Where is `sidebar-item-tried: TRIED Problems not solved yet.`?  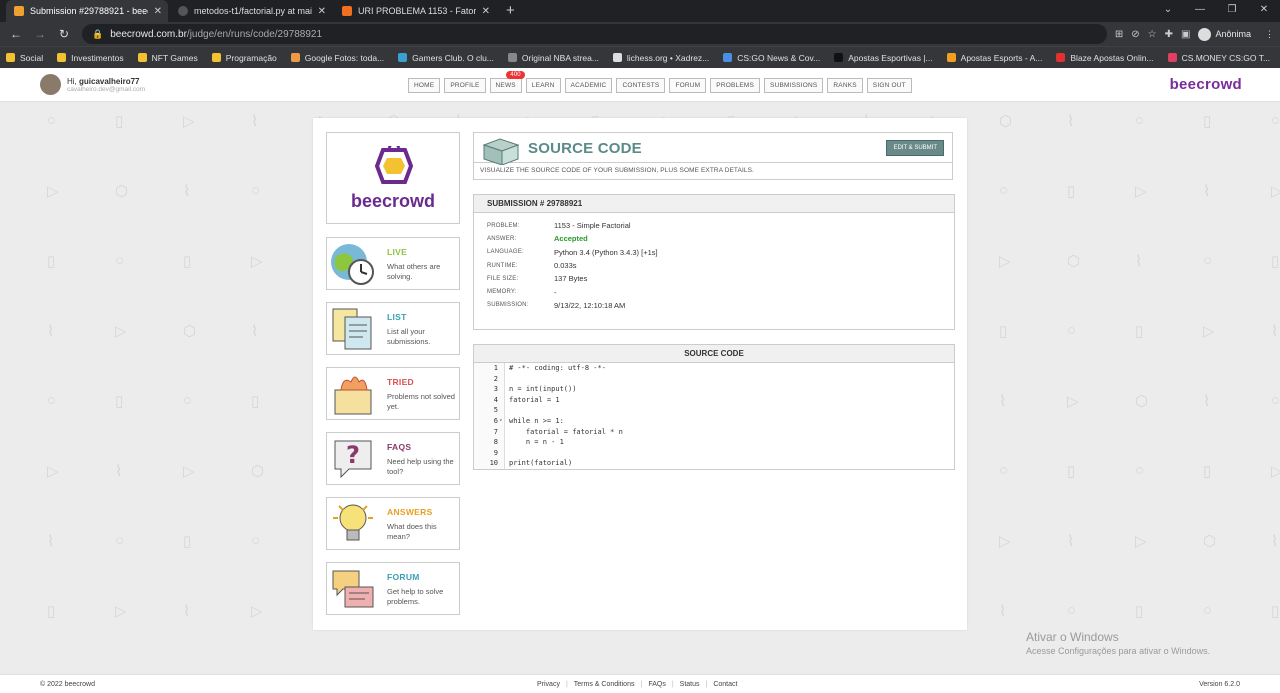
sidebar-item-tried: TRIED Problems not solved yet. is located at coordinates (393, 393).